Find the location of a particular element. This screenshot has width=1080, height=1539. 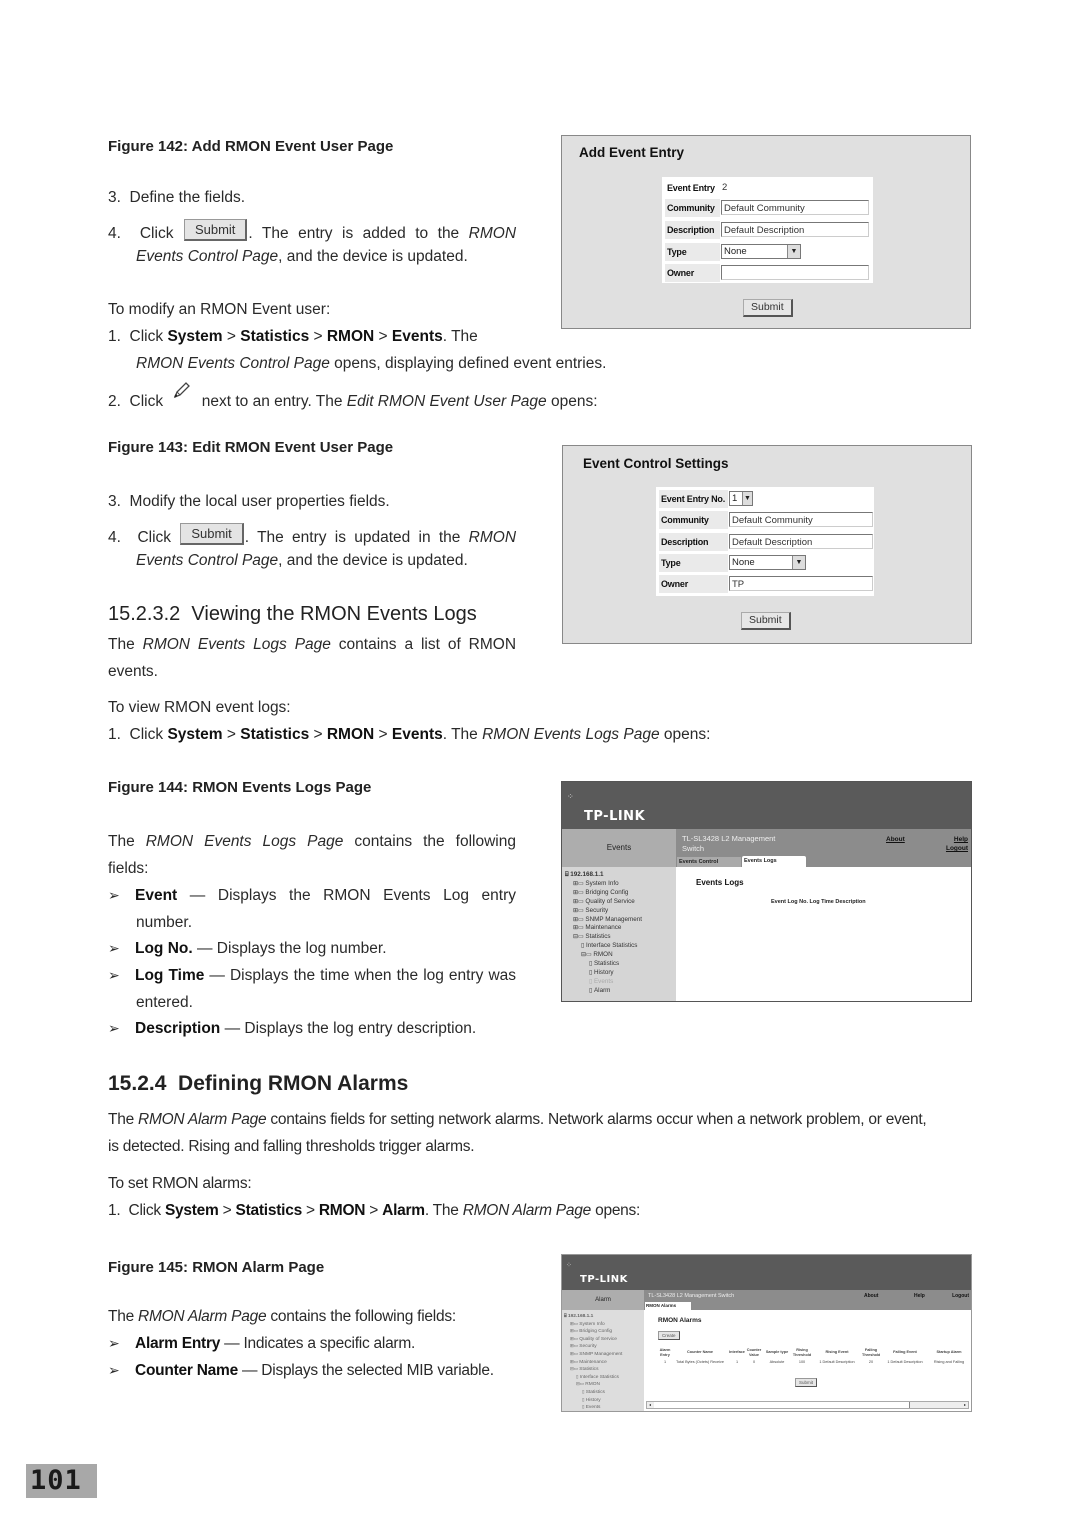

tree-item-label: RMON is located at coordinates (592, 1385).